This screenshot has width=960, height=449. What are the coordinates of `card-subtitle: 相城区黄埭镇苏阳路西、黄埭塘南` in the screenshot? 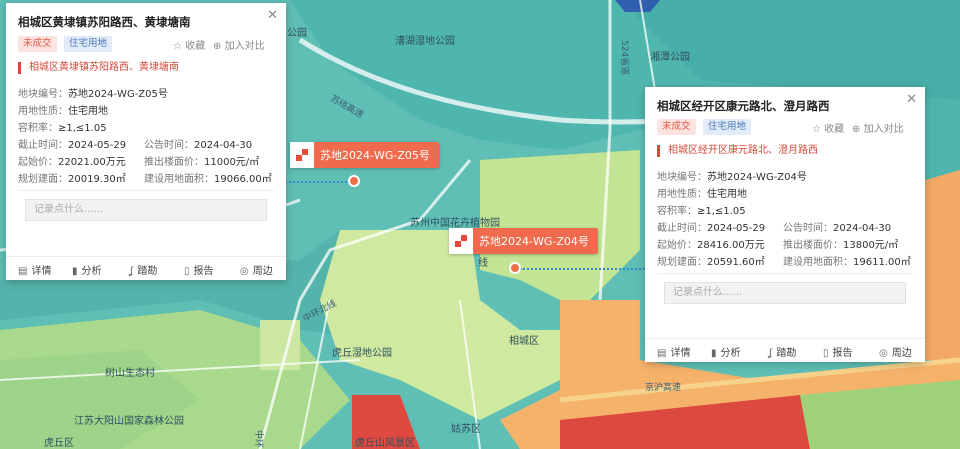 It's located at (98, 68).